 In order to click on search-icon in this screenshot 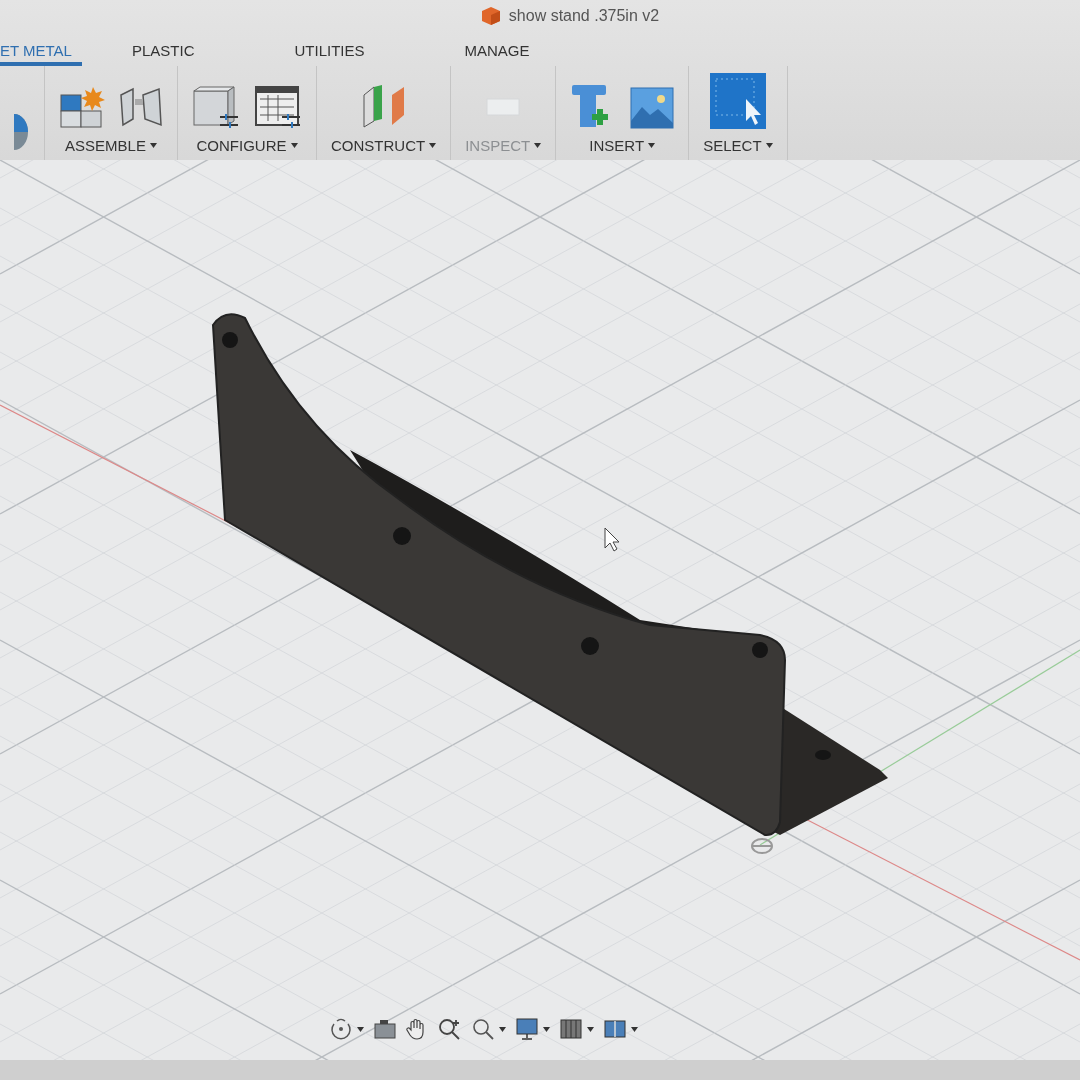, I will do `click(483, 1029)`.